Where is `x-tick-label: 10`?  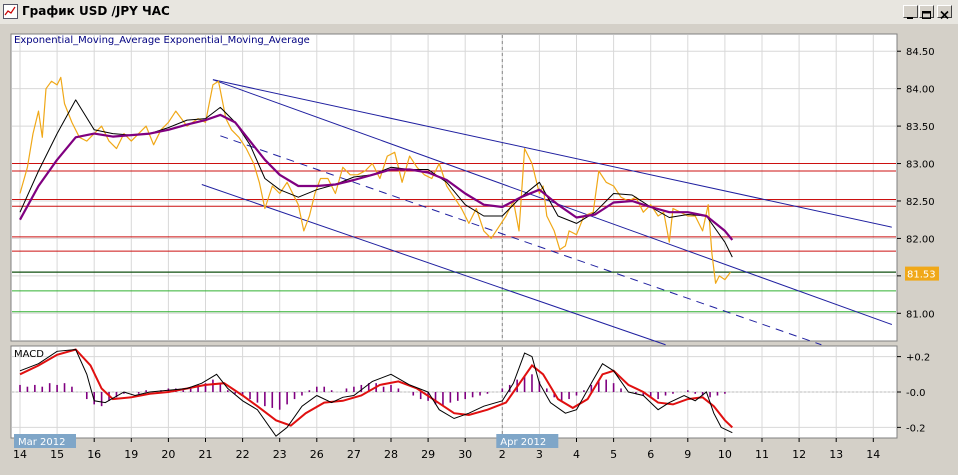
x-tick-label: 10 is located at coordinates (725, 454).